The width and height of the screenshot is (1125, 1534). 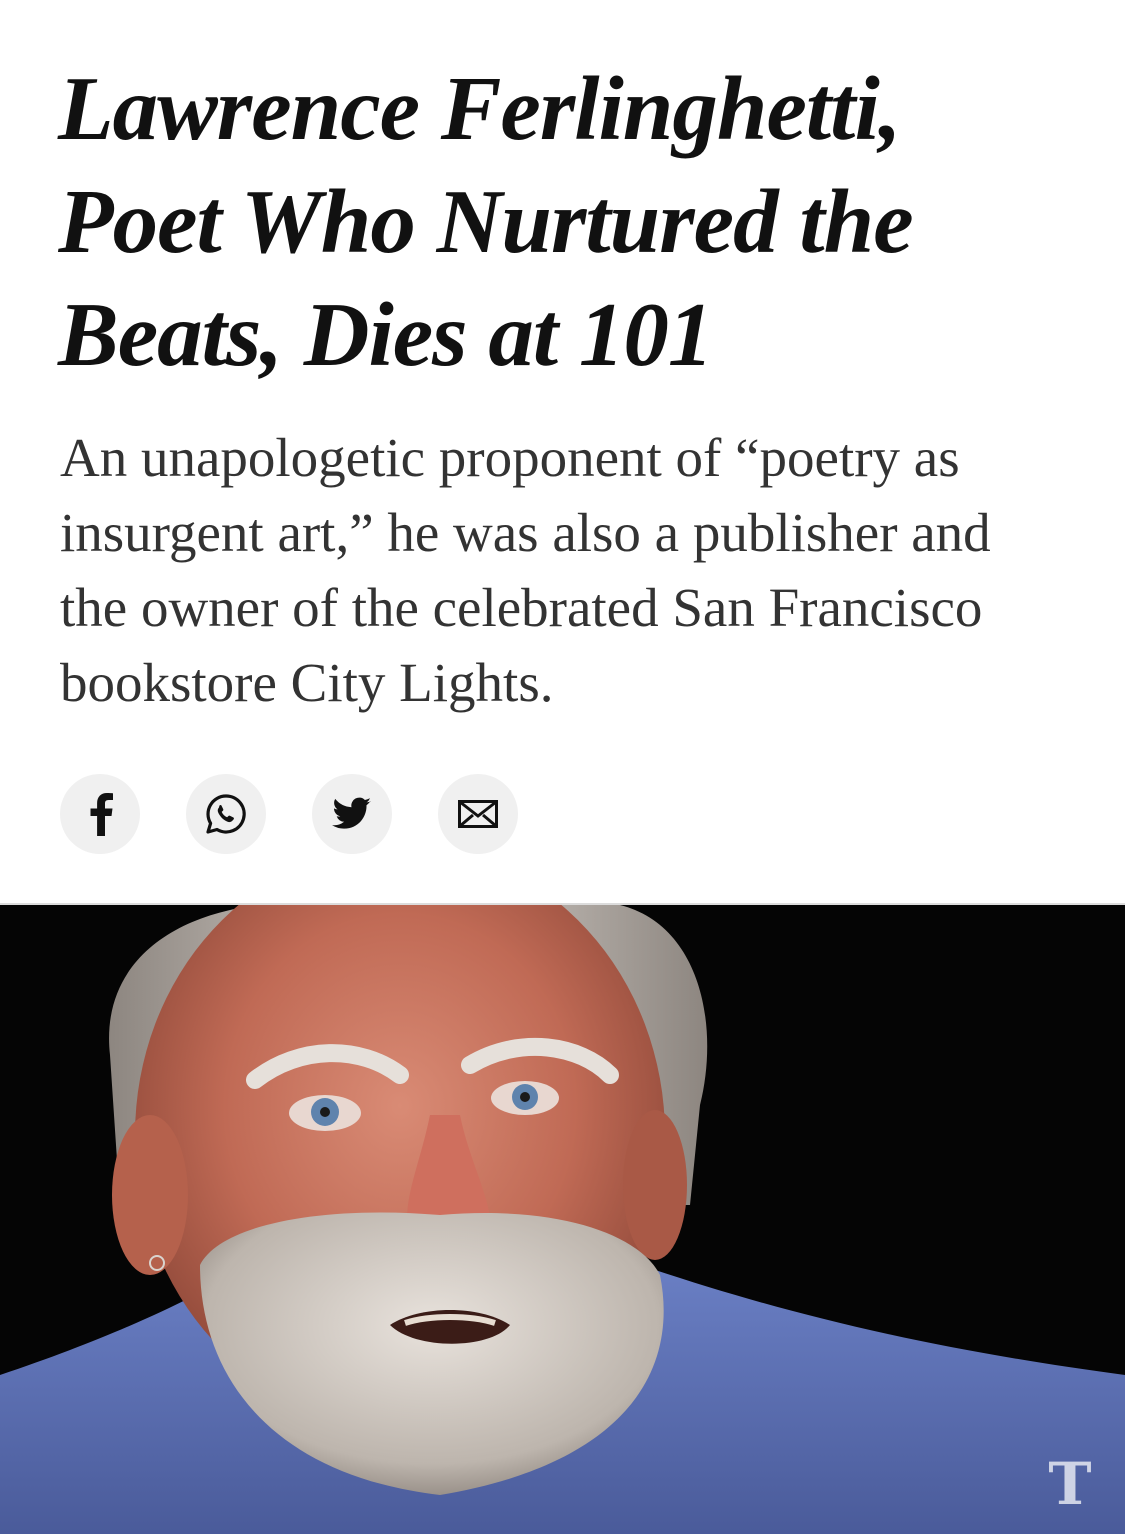 I want to click on share-whatsapp-button, so click(x=226, y=814).